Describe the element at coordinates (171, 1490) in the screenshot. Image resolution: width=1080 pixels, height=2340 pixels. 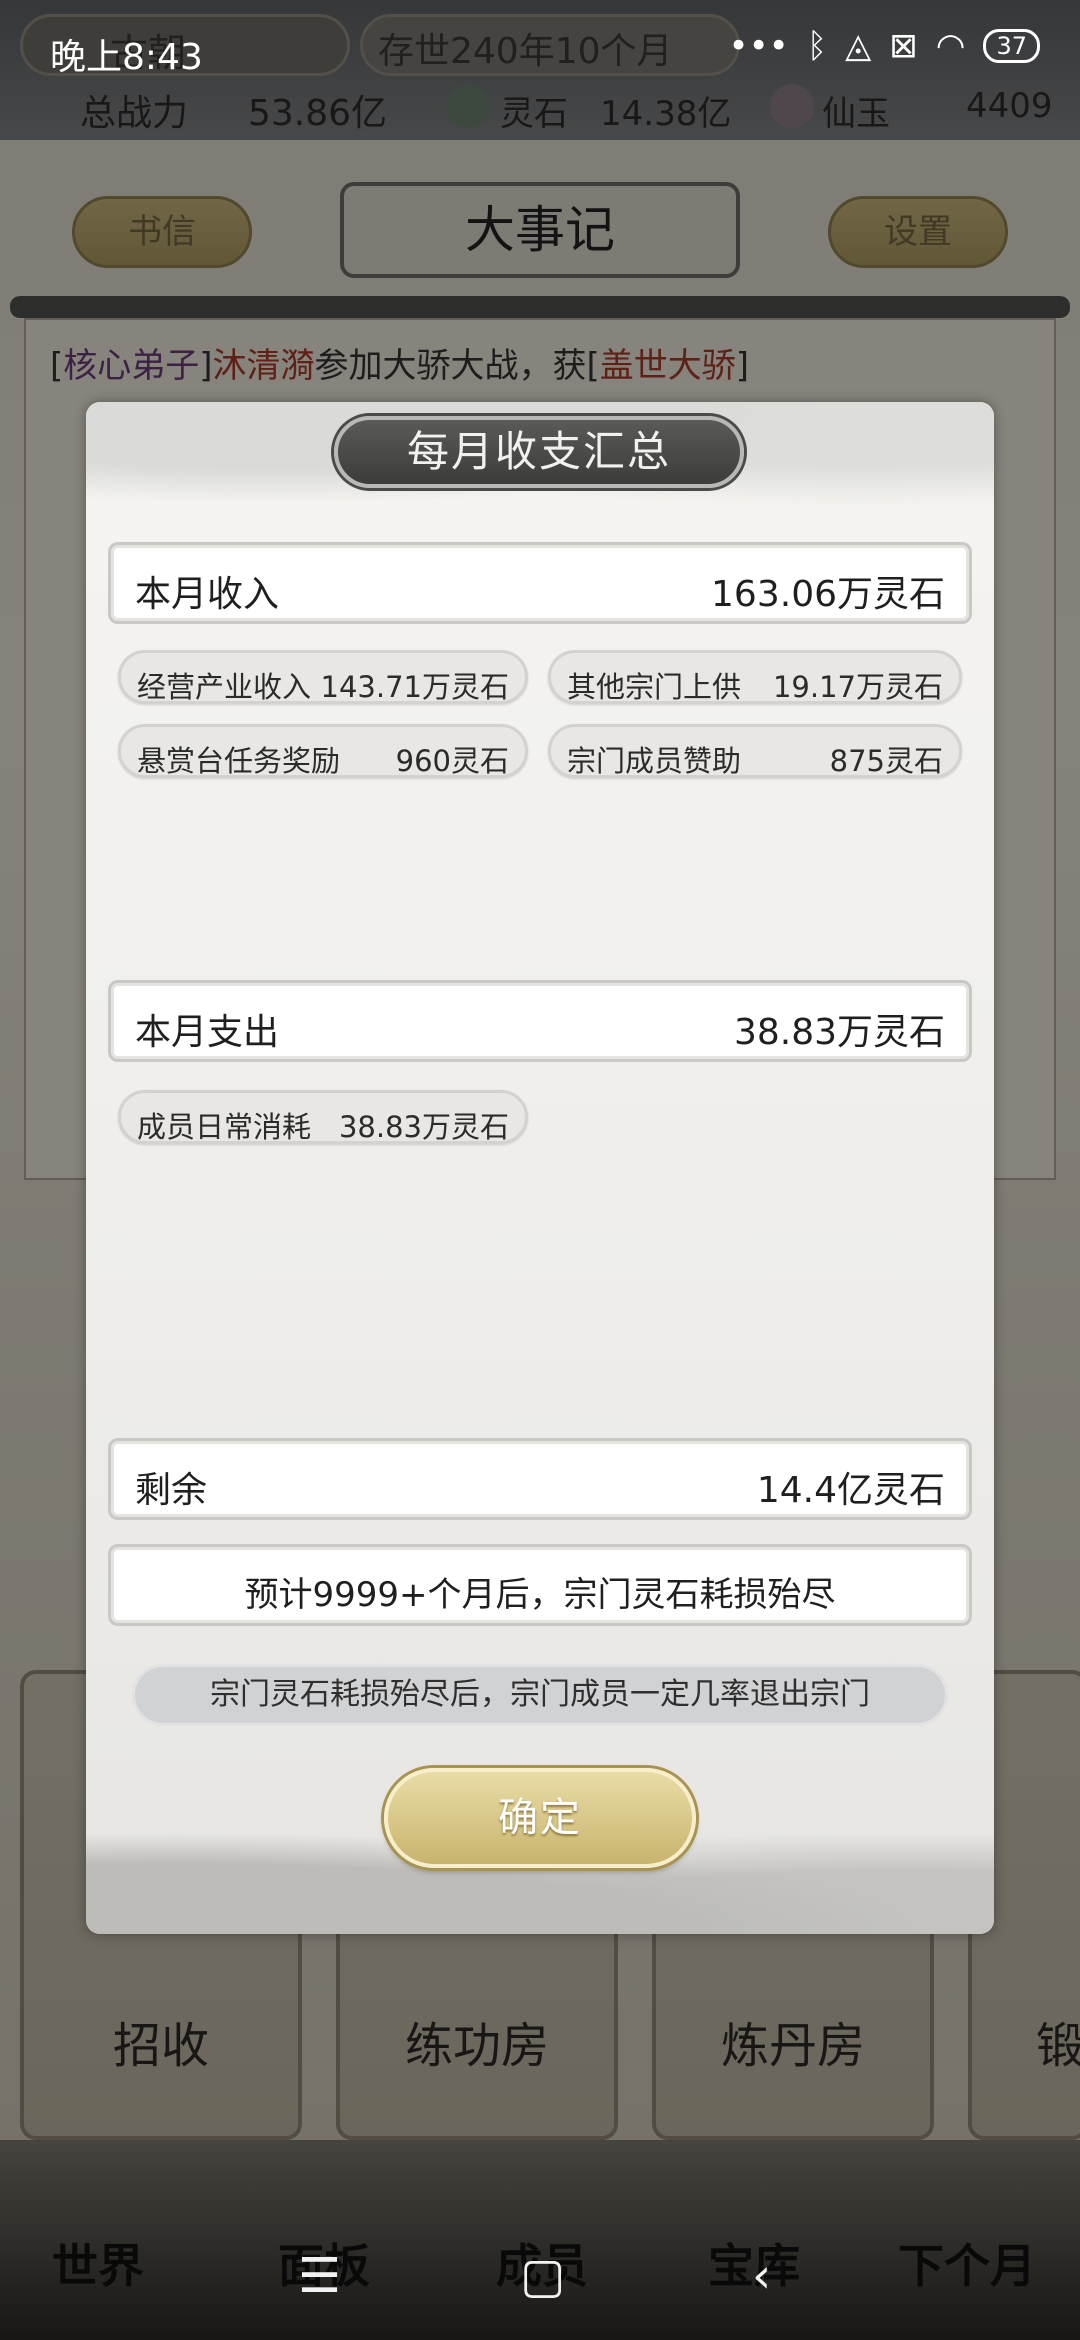
I see `remaining-label: 剩余` at that location.